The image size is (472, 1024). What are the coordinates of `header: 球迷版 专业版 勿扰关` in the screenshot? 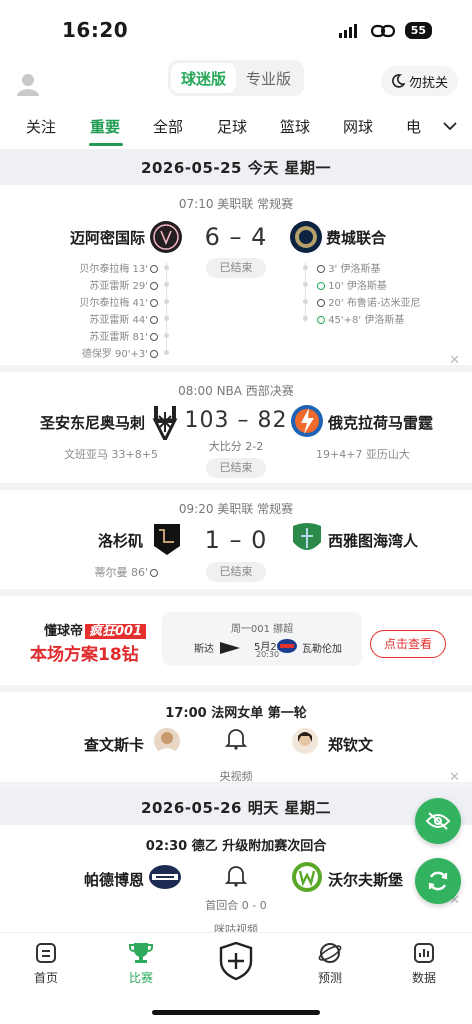 It's located at (236, 81).